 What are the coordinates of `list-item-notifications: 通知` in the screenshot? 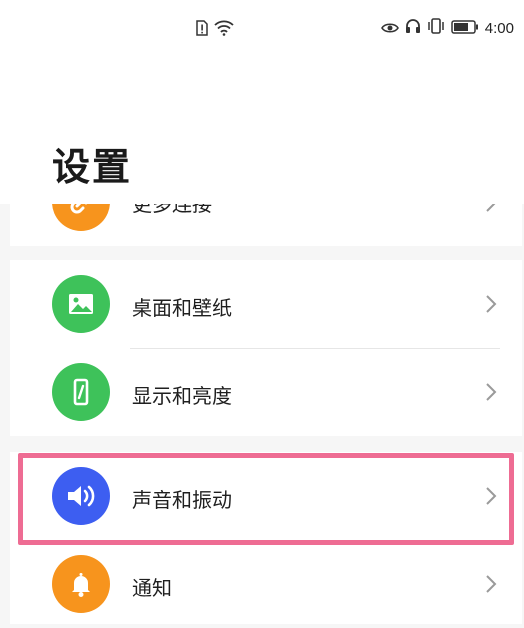 It's located at (266, 584).